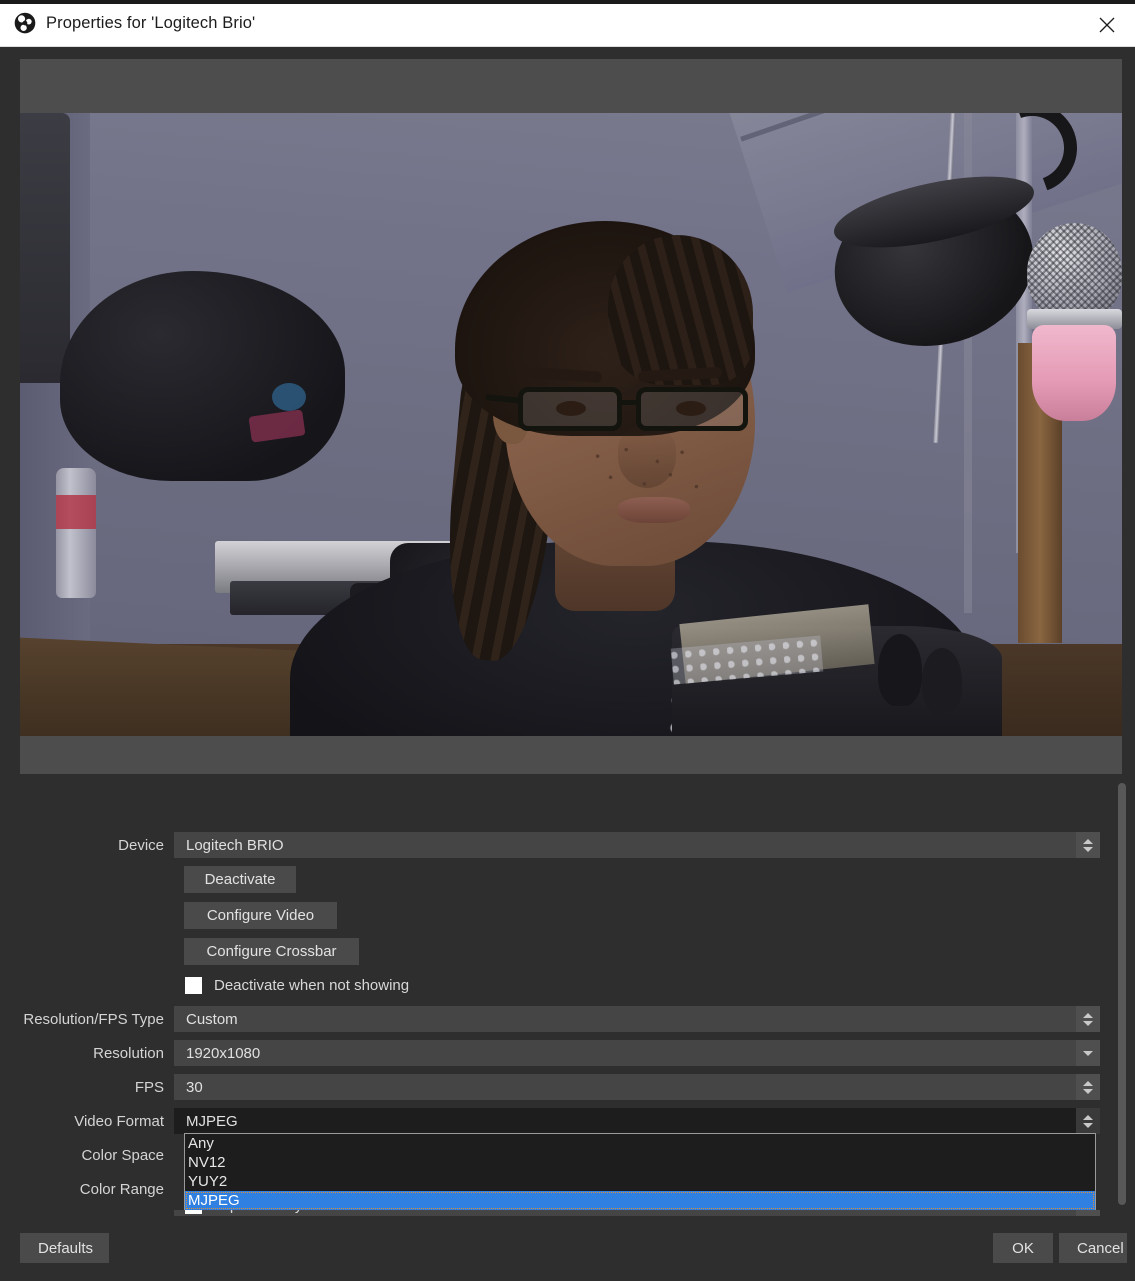 Image resolution: width=1135 pixels, height=1281 pixels. Describe the element at coordinates (630, 402) in the screenshot. I see `glasses-bridge` at that location.